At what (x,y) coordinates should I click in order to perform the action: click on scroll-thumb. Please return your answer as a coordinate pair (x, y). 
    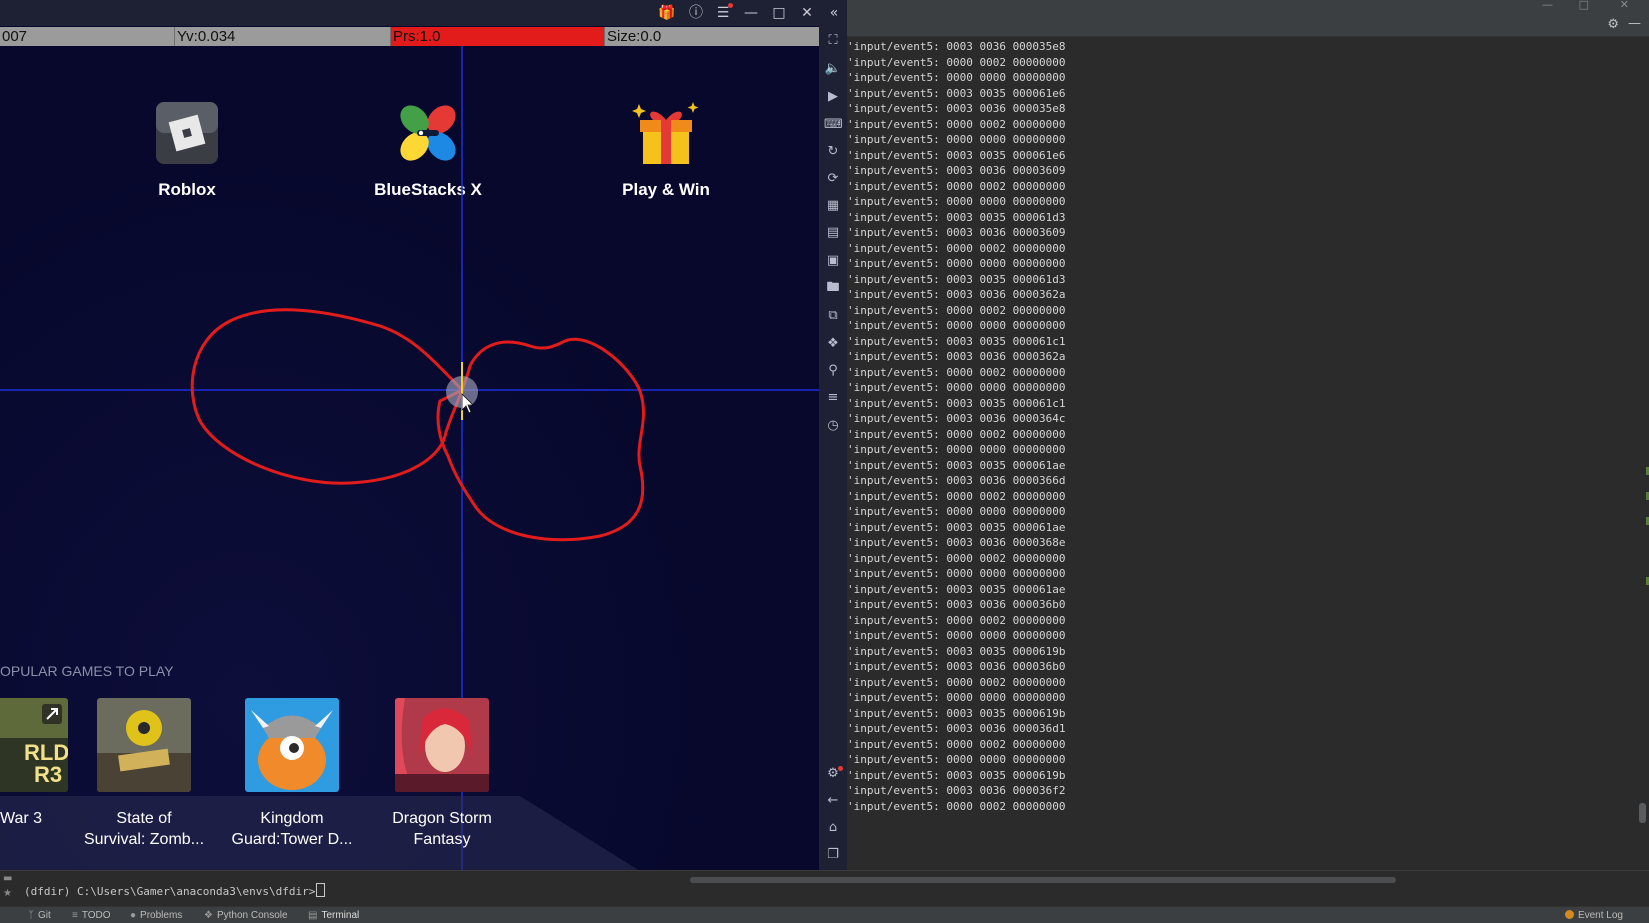
    Looking at the image, I should click on (1642, 813).